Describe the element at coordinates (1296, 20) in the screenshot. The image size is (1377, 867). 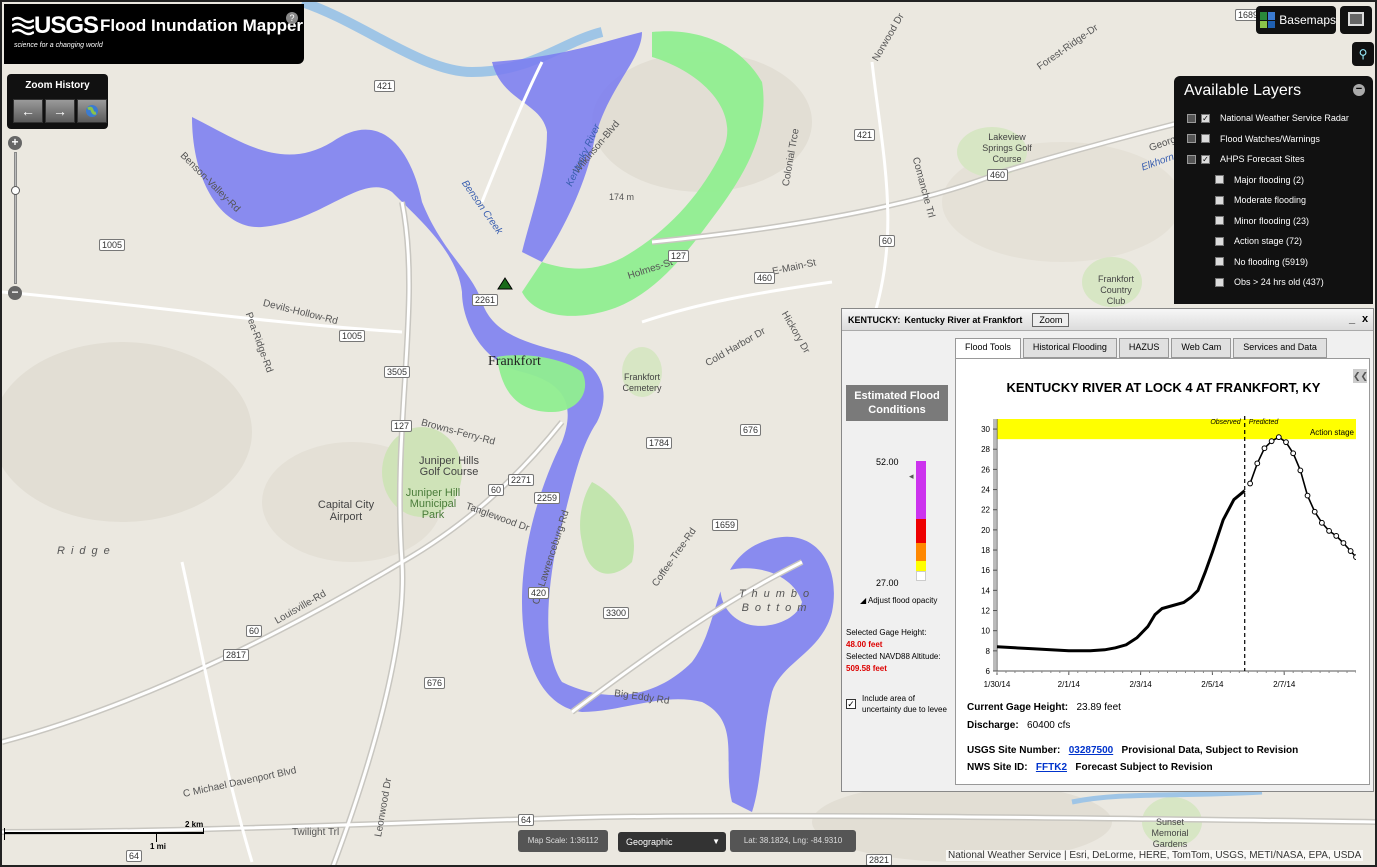
I see `basemaps-button: Basemaps` at that location.